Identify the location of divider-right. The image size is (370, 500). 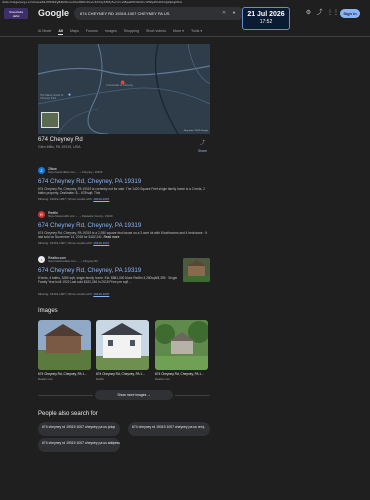
(192, 395).